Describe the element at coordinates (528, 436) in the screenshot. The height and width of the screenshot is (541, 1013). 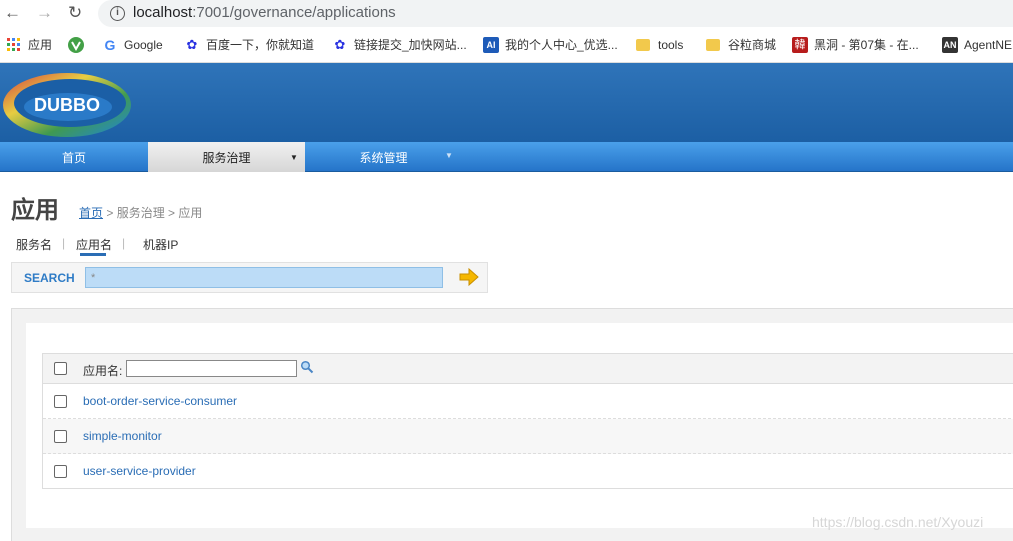
I see `table-row: simple-monitor` at that location.